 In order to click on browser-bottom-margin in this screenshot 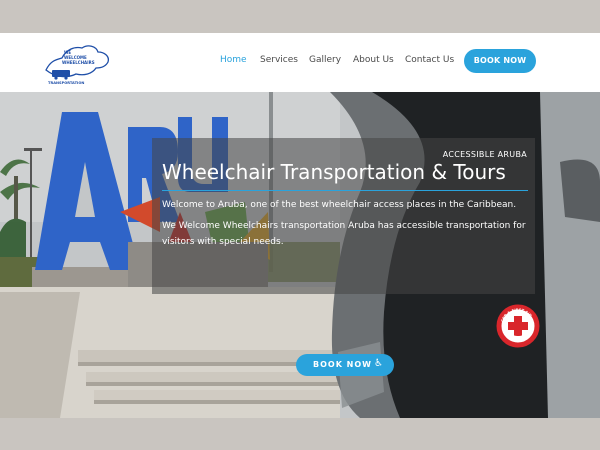, I will do `click(300, 434)`.